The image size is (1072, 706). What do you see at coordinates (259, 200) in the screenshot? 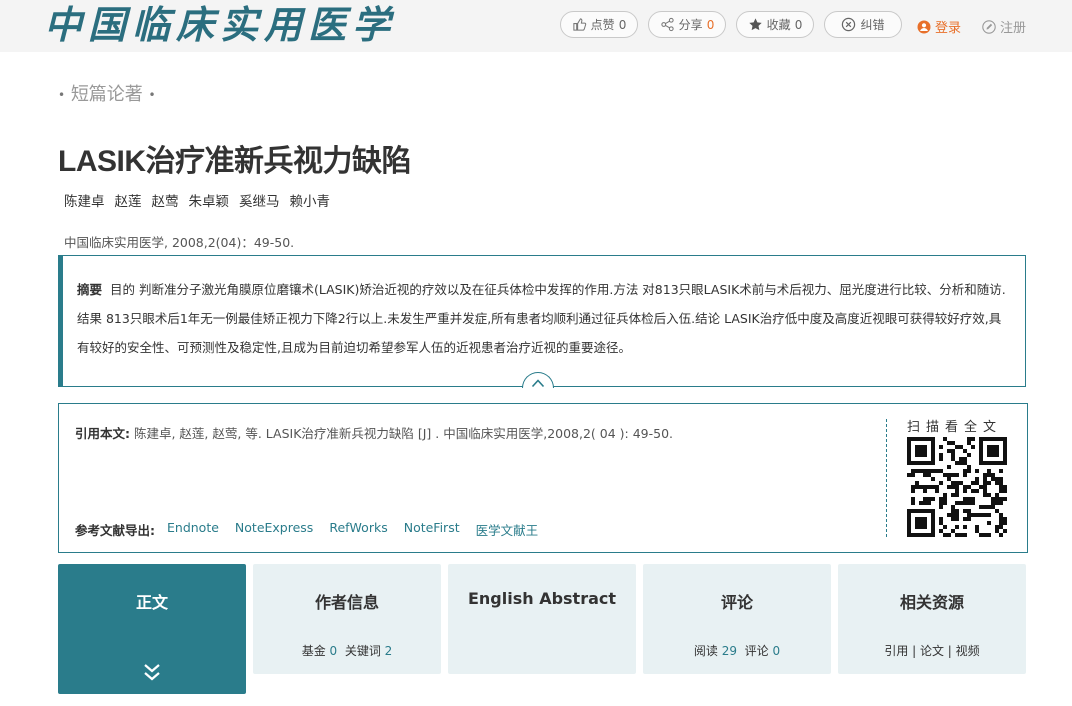
I see `author-link: 奚继马` at bounding box center [259, 200].